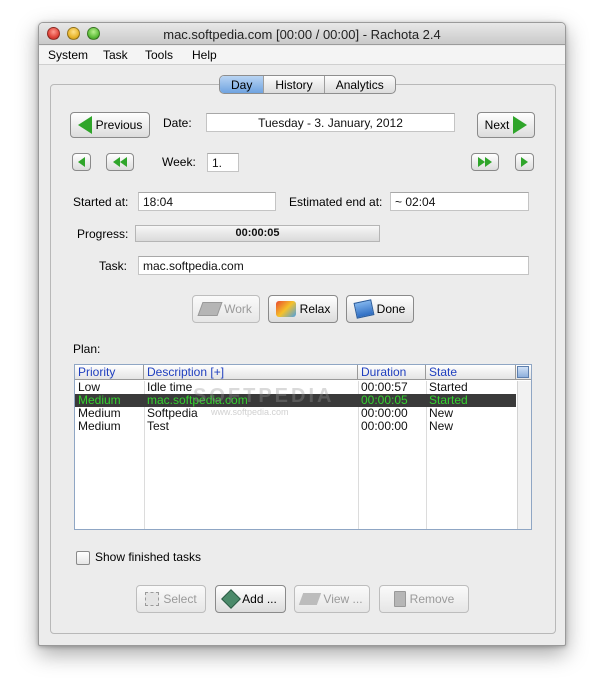  What do you see at coordinates (242, 84) in the screenshot?
I see `tab-day: Day` at bounding box center [242, 84].